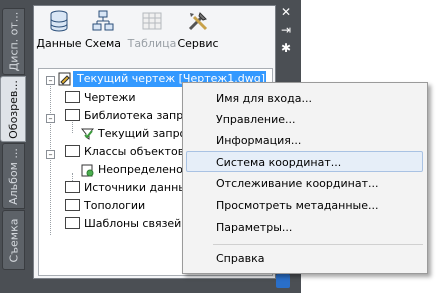 This screenshot has height=293, width=443. What do you see at coordinates (59, 43) in the screenshot?
I see `data-button-label: Данные` at bounding box center [59, 43].